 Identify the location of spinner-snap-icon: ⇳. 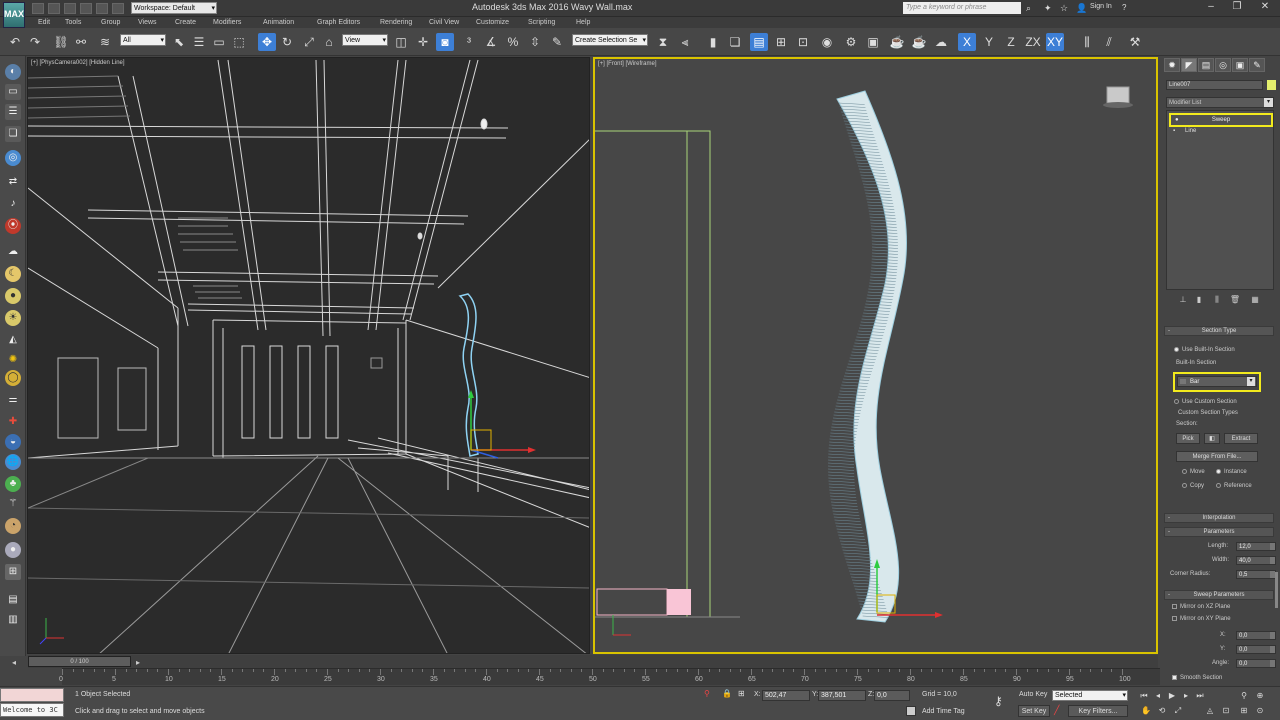
(535, 42).